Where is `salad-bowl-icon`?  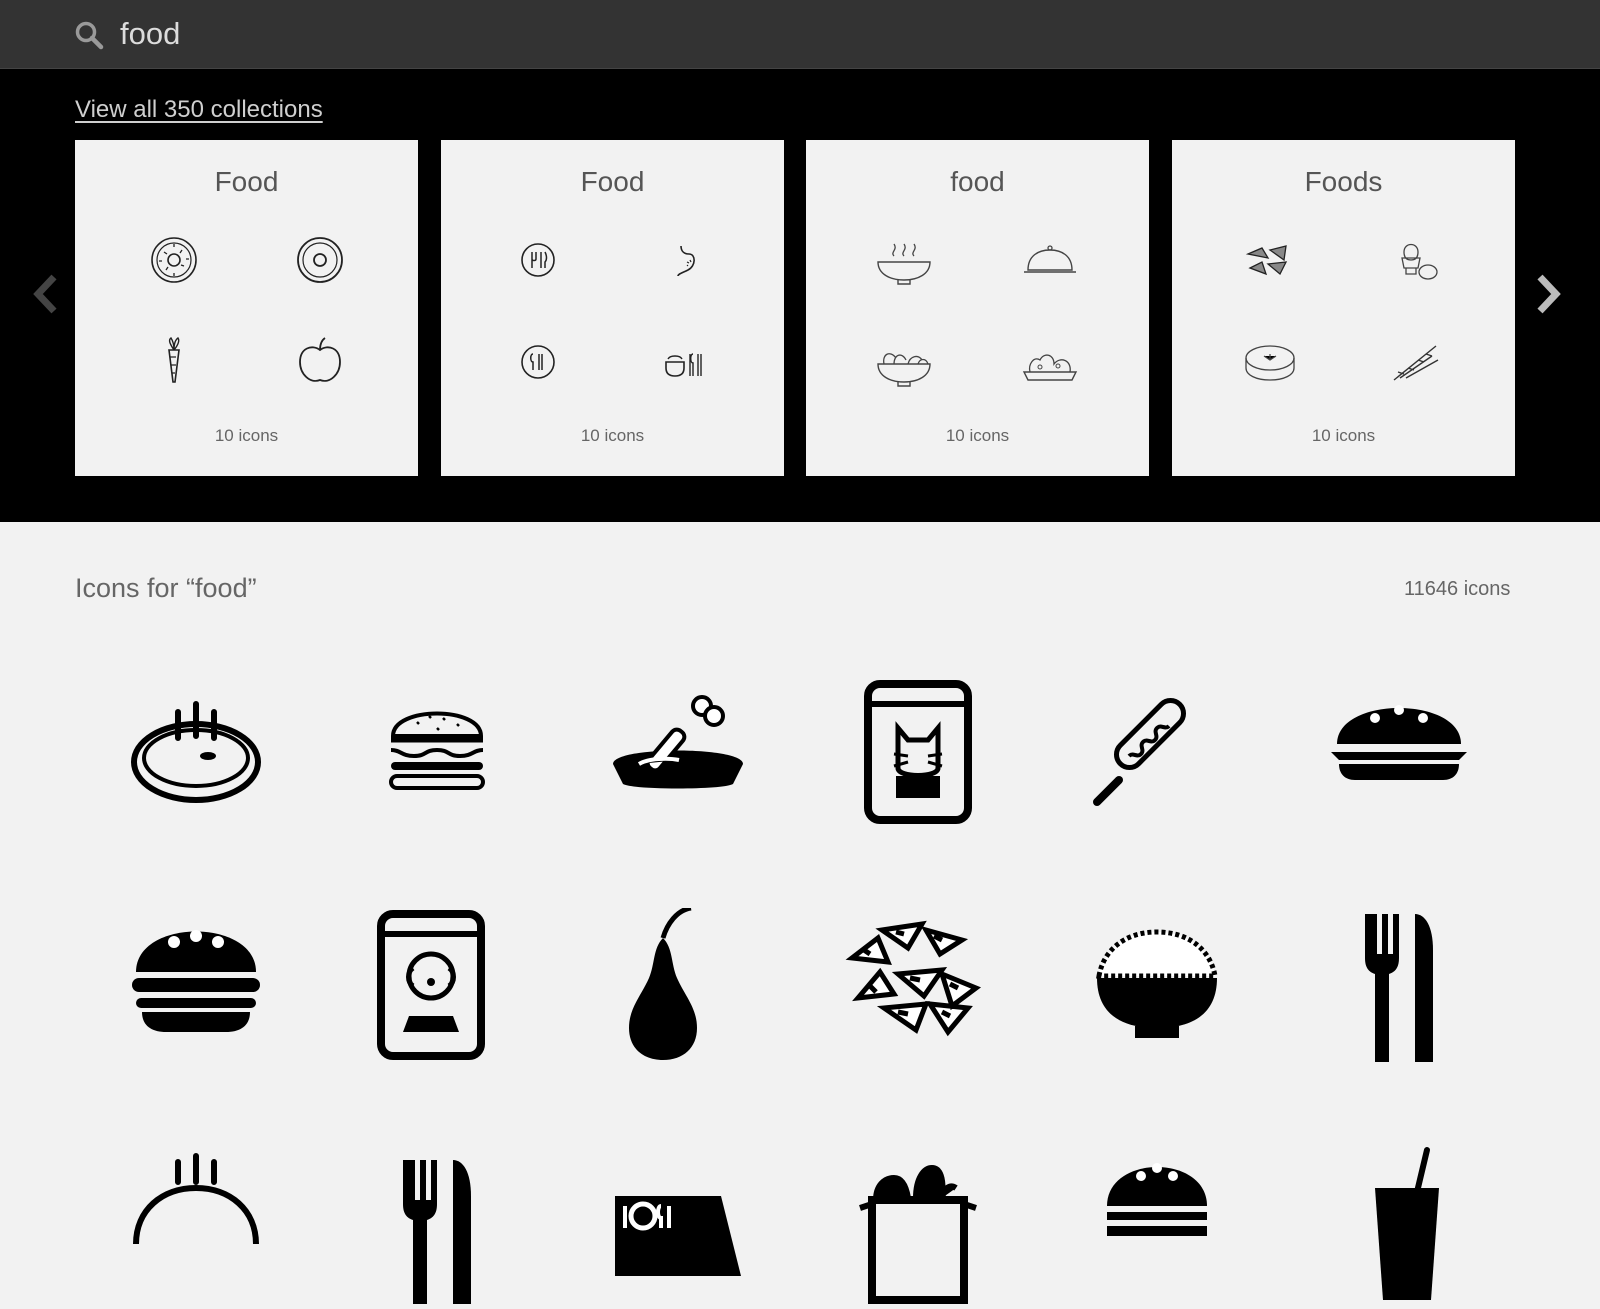 salad-bowl-icon is located at coordinates (904, 362).